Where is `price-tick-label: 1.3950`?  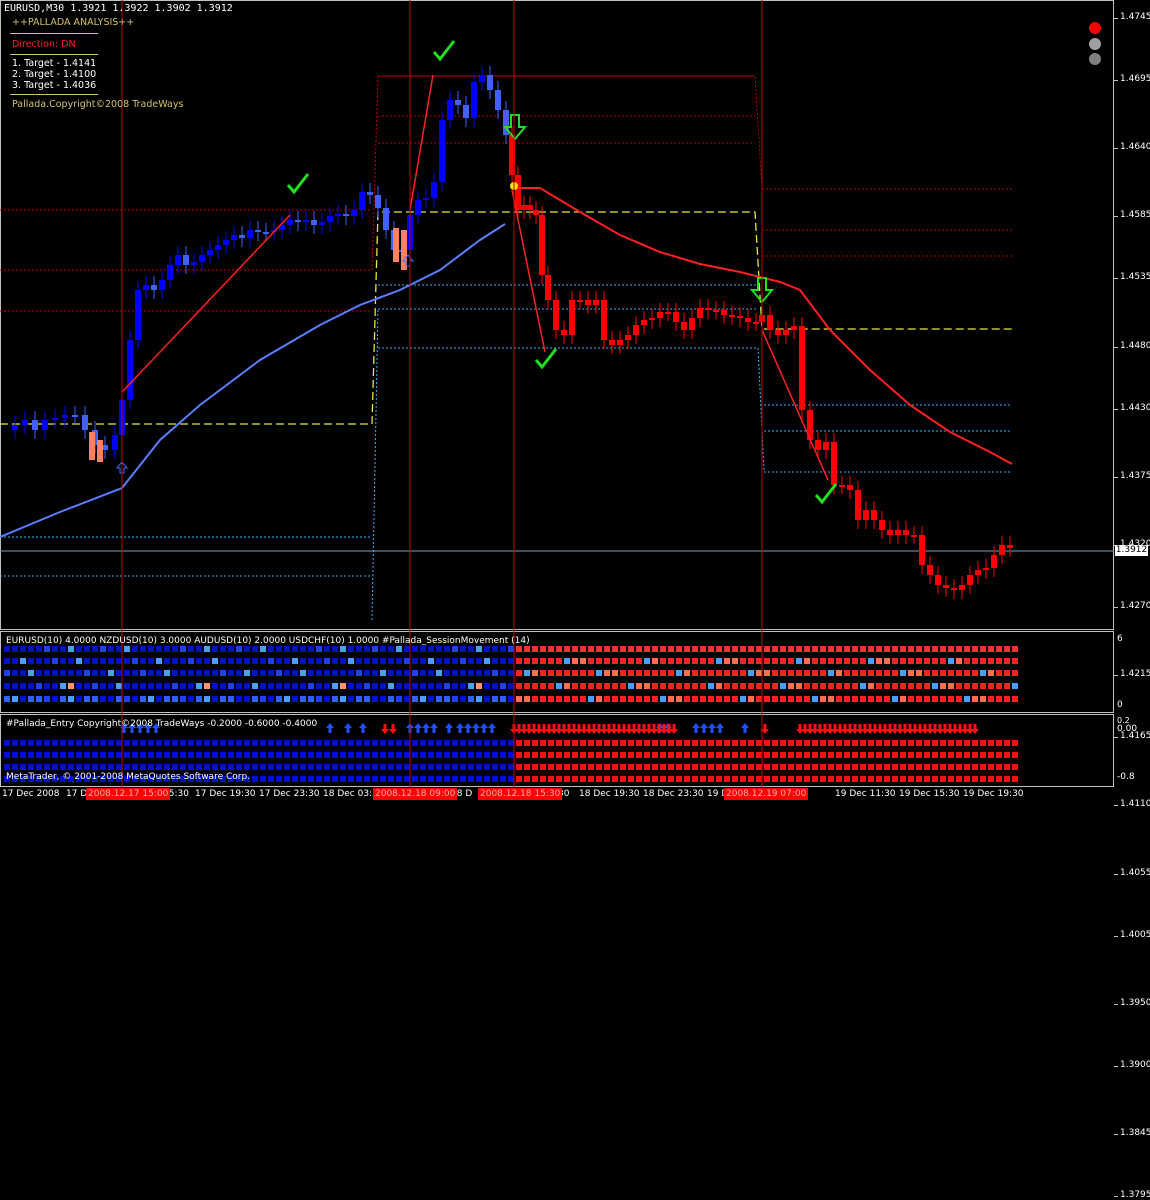
price-tick-label: 1.3950 is located at coordinates (1135, 1002).